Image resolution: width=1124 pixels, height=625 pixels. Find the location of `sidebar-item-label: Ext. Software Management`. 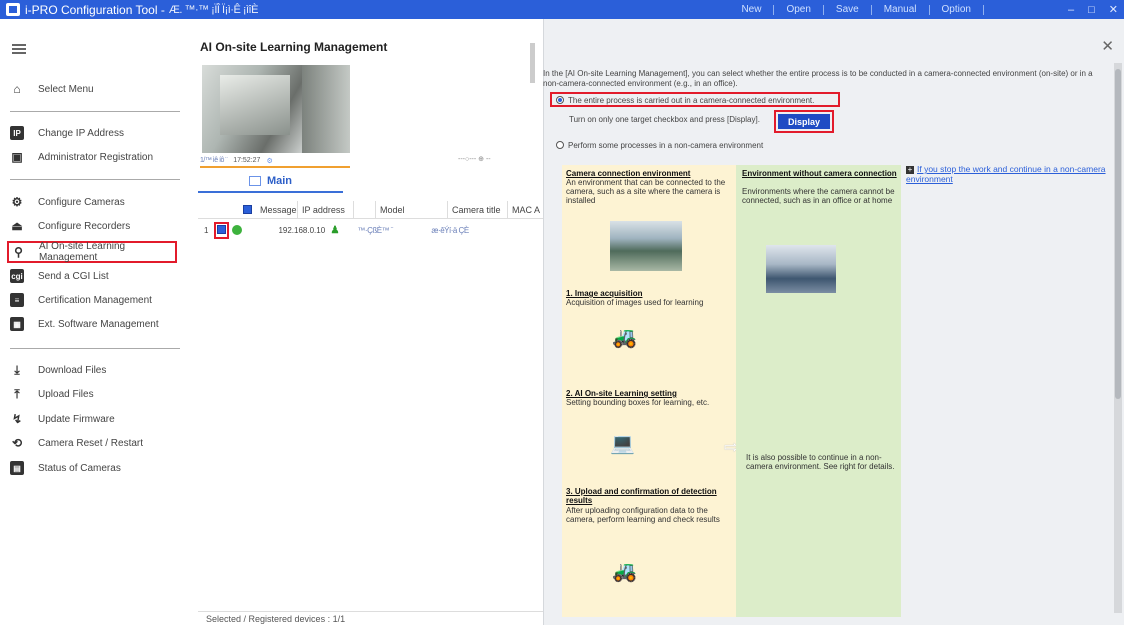

sidebar-item-label: Ext. Software Management is located at coordinates (98, 324).